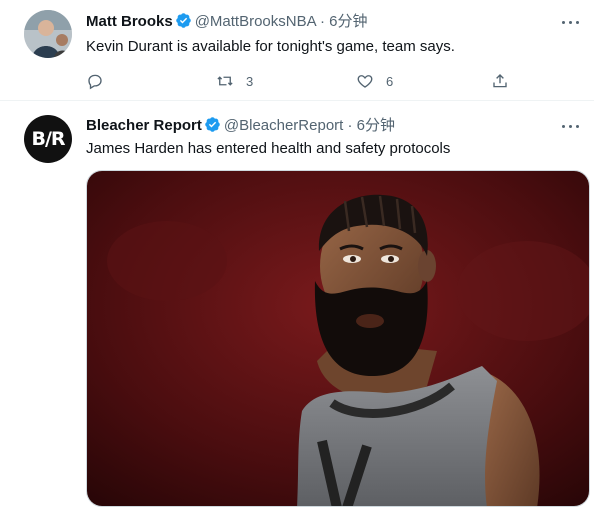  I want to click on retweet-icon, so click(225, 81).